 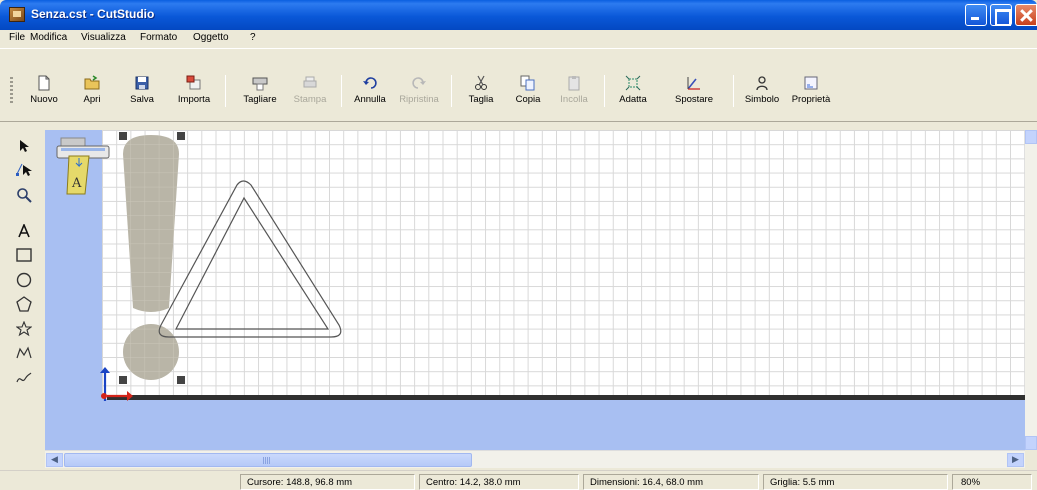 I want to click on cut-plotter-button: Tagliare, so click(x=260, y=92).